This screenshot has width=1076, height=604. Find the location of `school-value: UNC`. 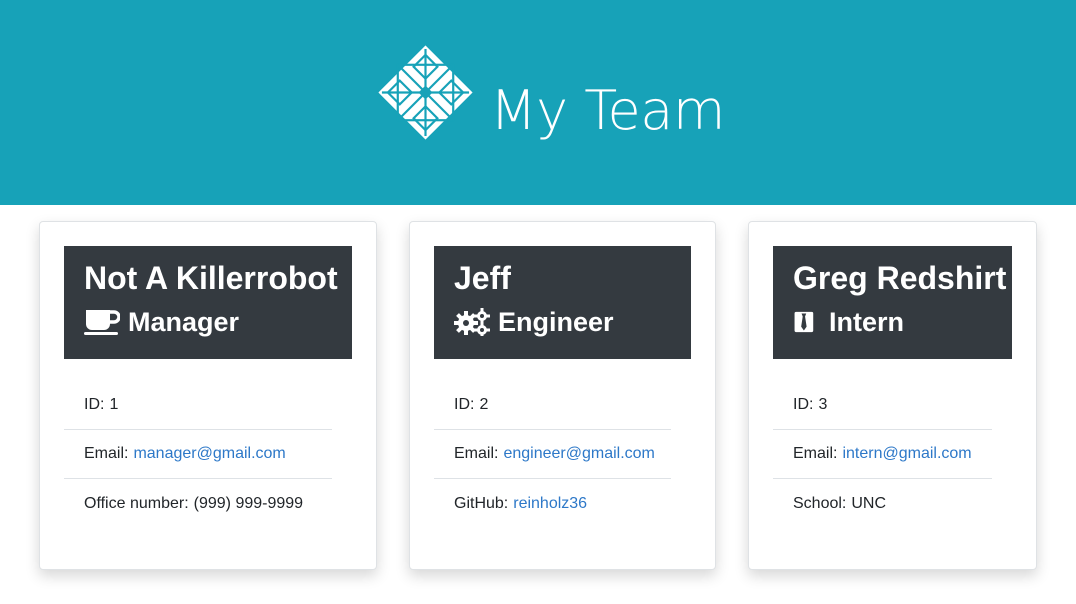

school-value: UNC is located at coordinates (869, 503).